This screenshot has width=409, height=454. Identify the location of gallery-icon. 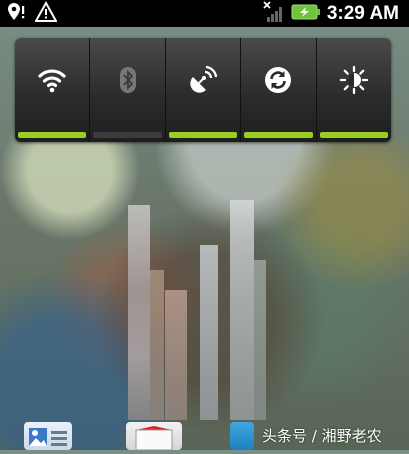
(48, 436).